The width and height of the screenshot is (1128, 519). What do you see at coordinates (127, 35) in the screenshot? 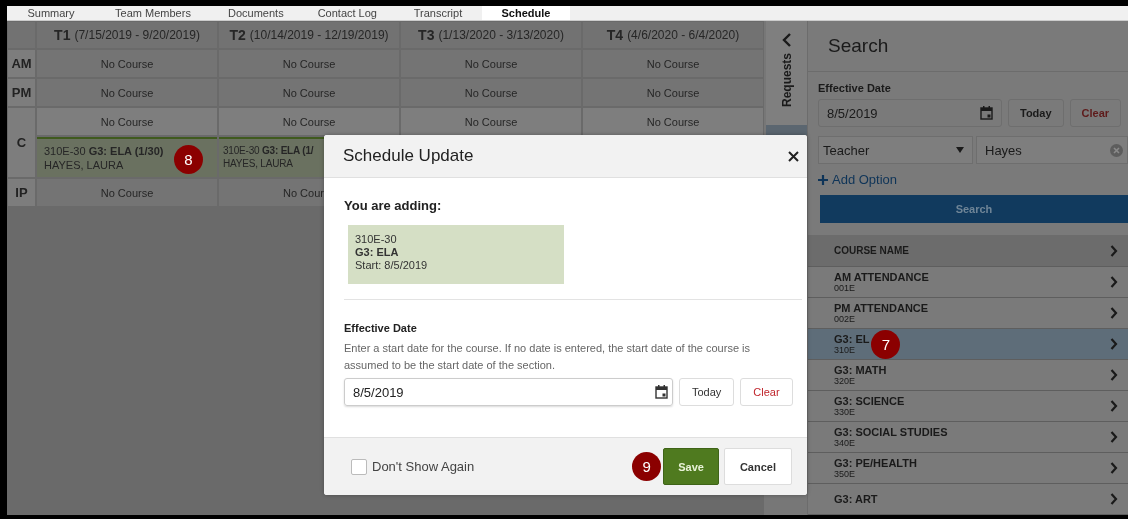
I see `term-header: T1 (7/15/2019 - 9/20/2019)` at bounding box center [127, 35].